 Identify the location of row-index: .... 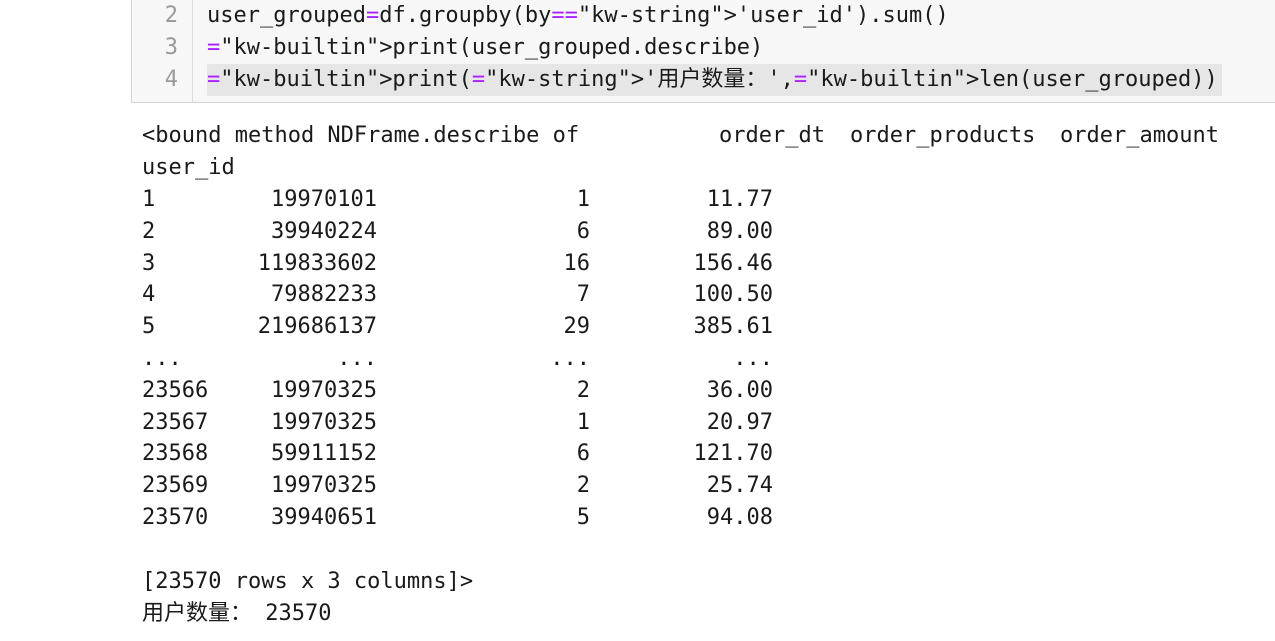
(162, 358).